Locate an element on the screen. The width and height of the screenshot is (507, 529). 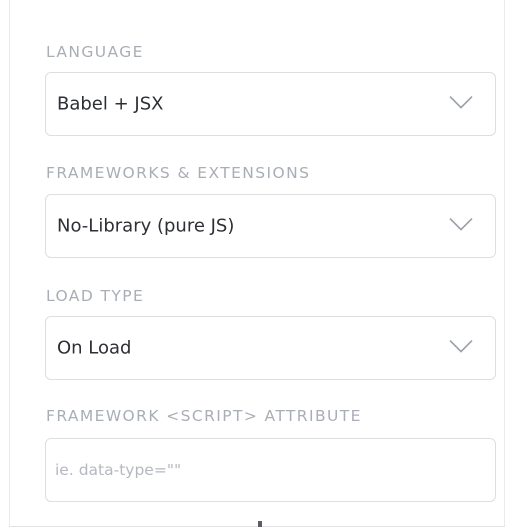
language-label: LANGUAGE is located at coordinates (95, 52).